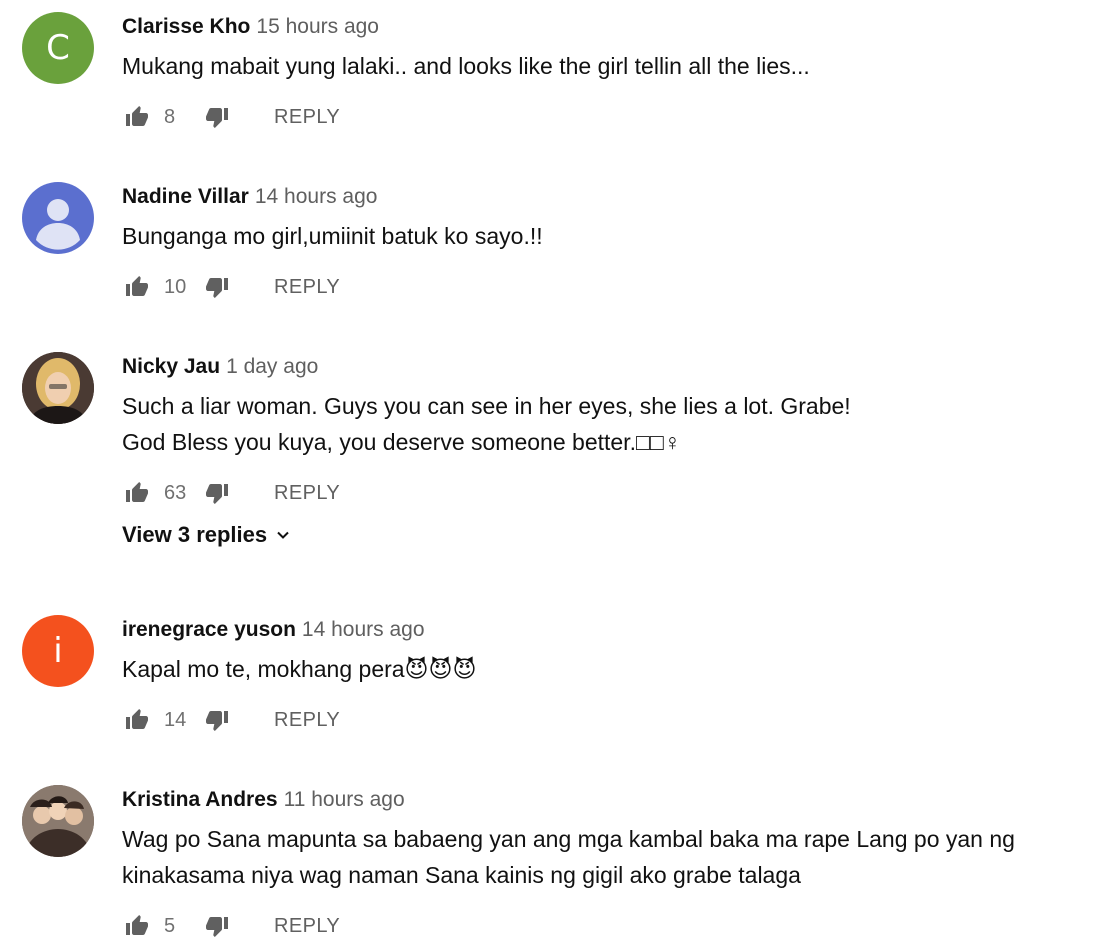 The height and width of the screenshot is (952, 1120). I want to click on author-name: irenegrace yuson, so click(209, 629).